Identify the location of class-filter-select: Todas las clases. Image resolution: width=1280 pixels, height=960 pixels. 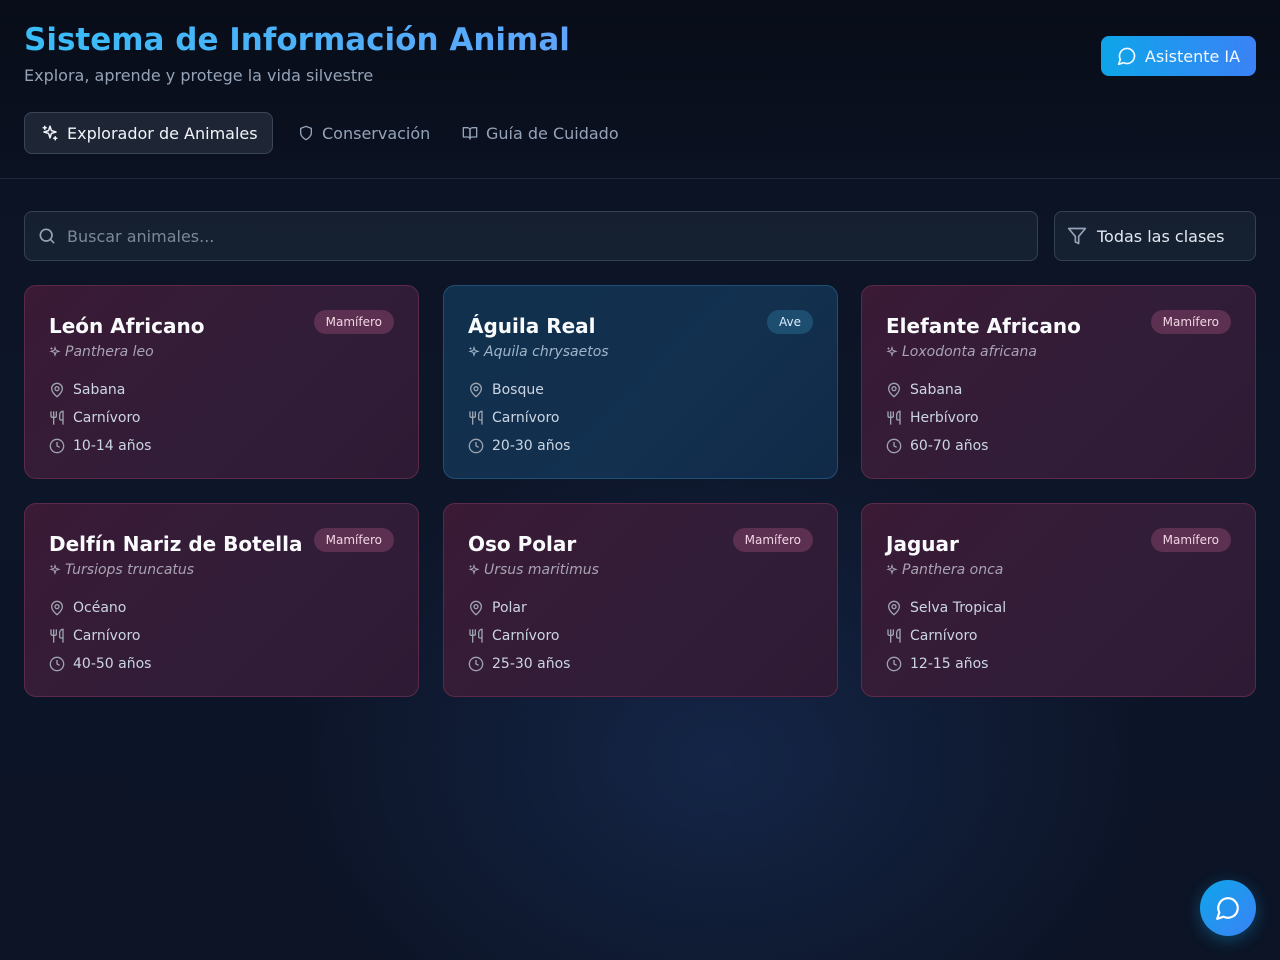
(1155, 236).